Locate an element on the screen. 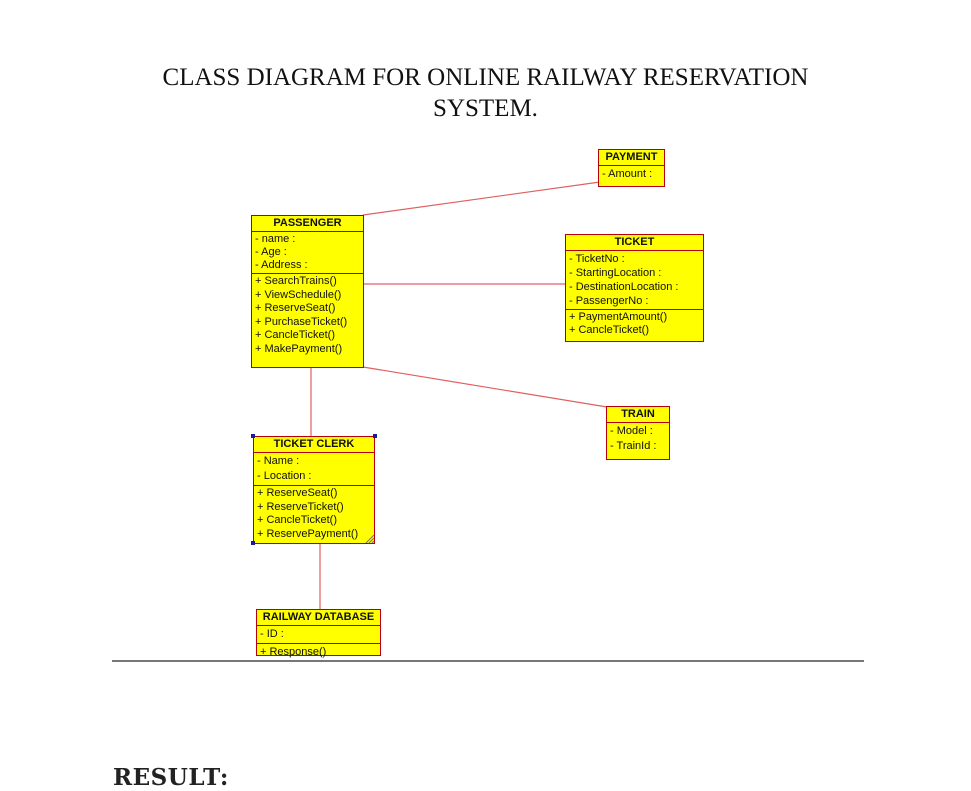  operations-section: + PaymentAmount() + CancleTicket() is located at coordinates (634, 324).